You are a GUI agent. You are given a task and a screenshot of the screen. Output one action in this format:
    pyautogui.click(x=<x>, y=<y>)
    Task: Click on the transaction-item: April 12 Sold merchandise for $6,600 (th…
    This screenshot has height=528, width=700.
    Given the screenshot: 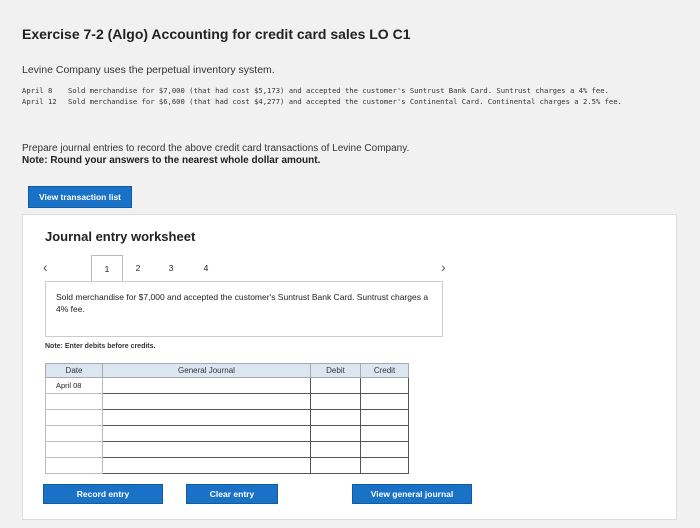 What is the action you would take?
    pyautogui.click(x=352, y=101)
    